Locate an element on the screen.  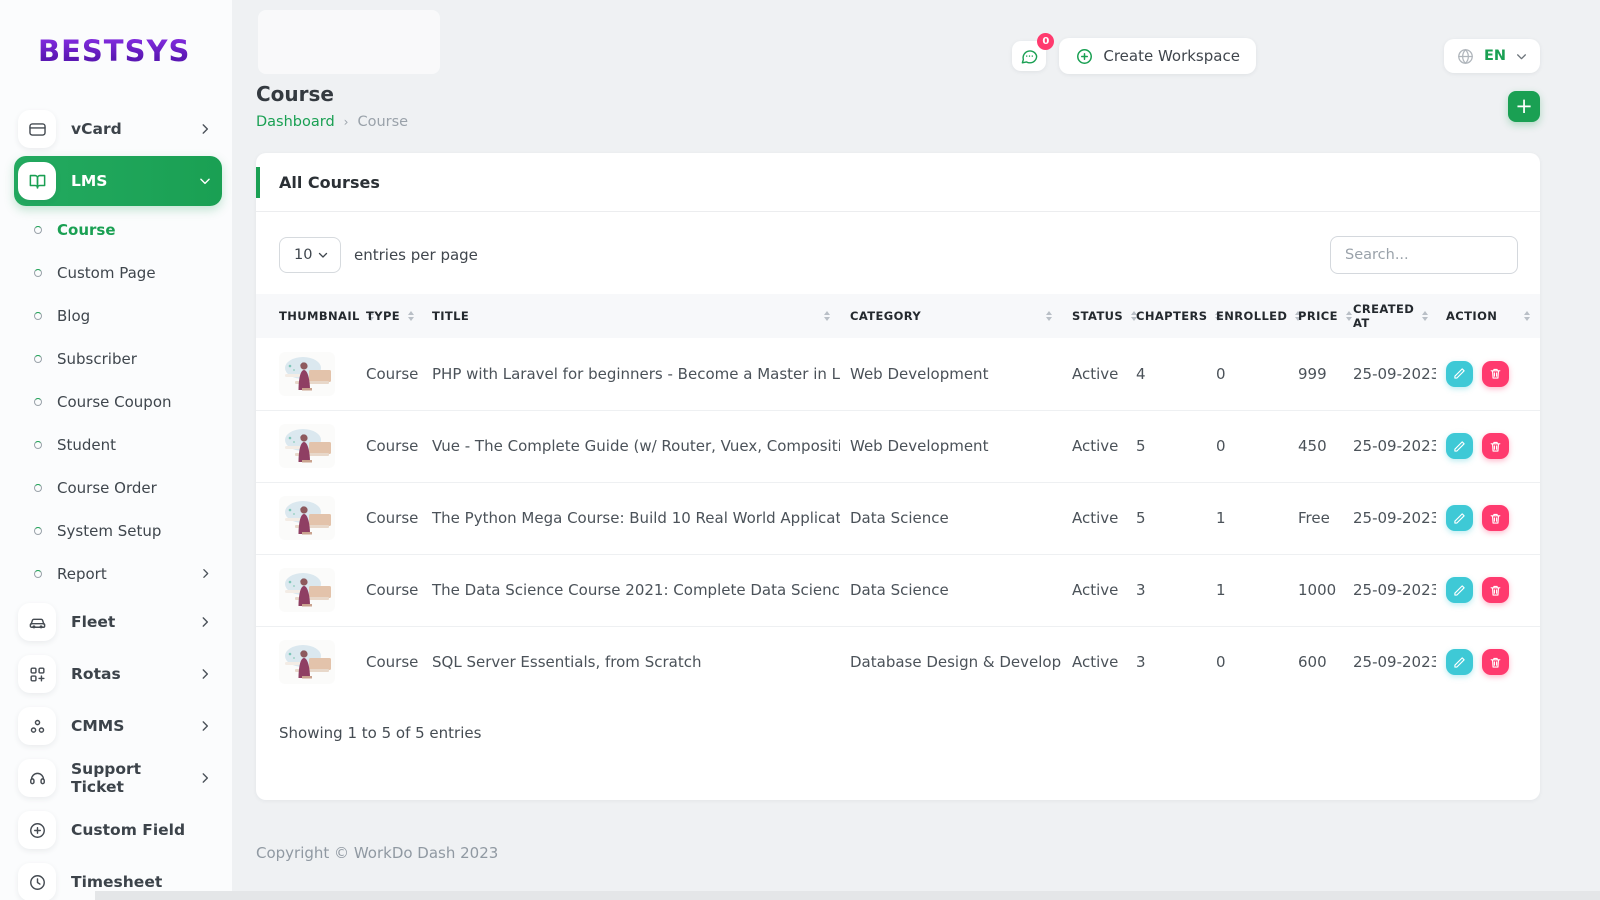
card-title: All Courses is located at coordinates (329, 182).